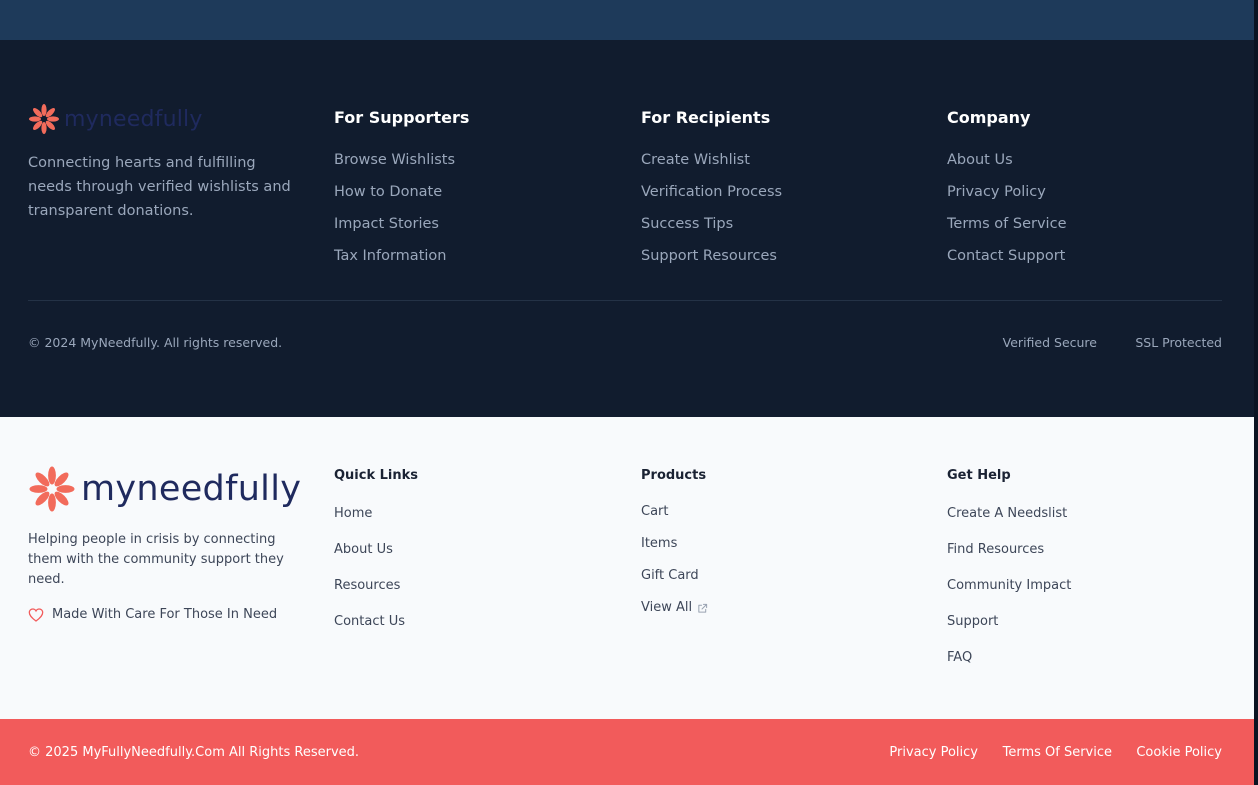  Describe the element at coordinates (401, 256) in the screenshot. I see `link-tax-information: Tax Information` at that location.